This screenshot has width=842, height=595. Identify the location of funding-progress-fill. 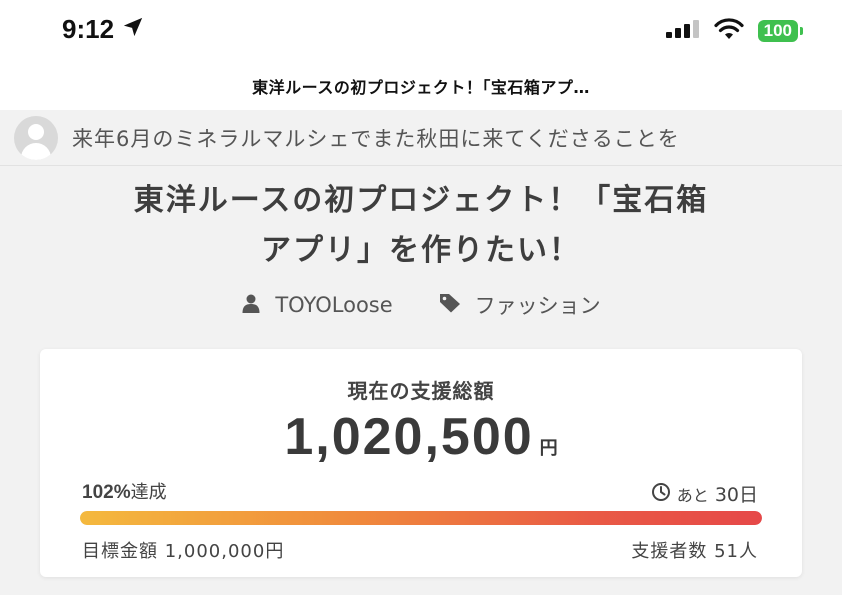
(421, 518).